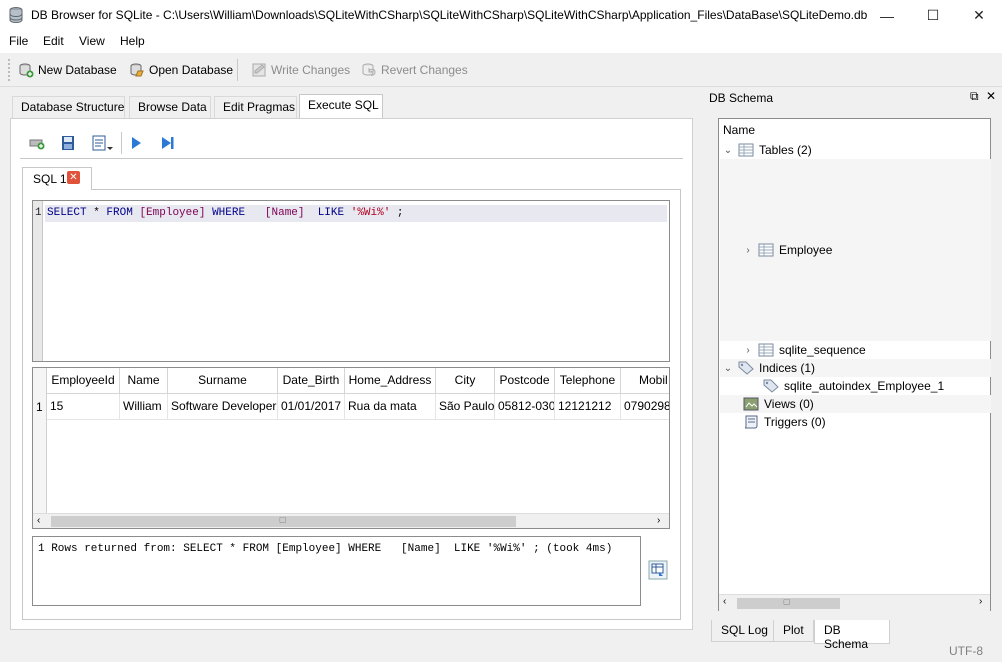  I want to click on tree-tables: ⌄ Tables (2), so click(767, 150).